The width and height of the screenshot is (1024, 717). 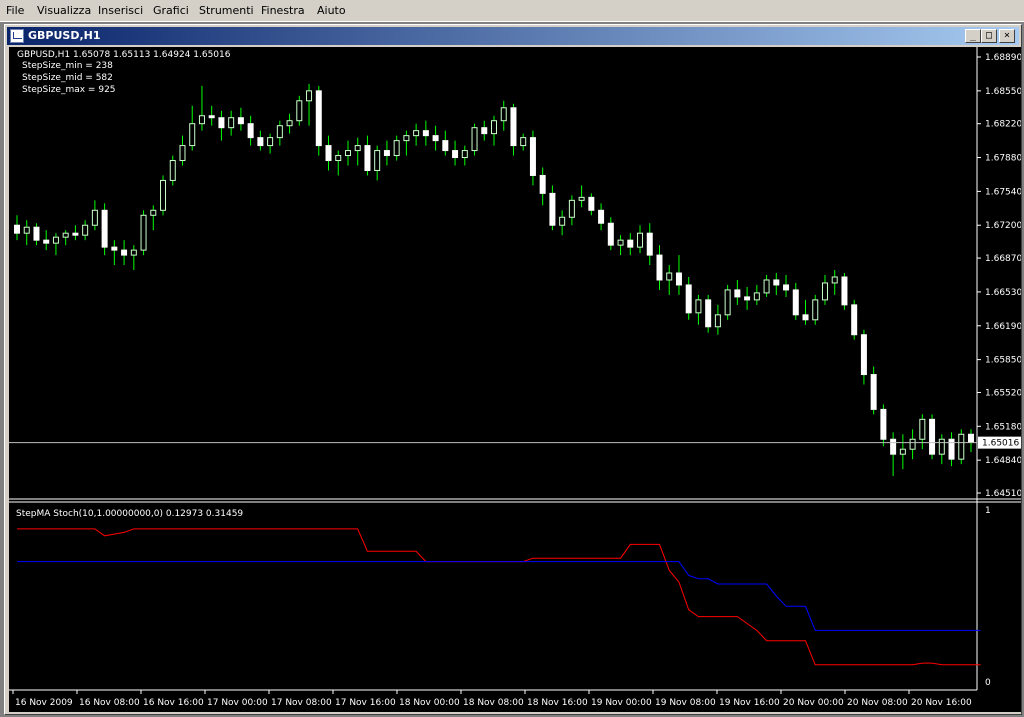 I want to click on time-tick-label: 17 Nov 08:00, so click(x=301, y=703).